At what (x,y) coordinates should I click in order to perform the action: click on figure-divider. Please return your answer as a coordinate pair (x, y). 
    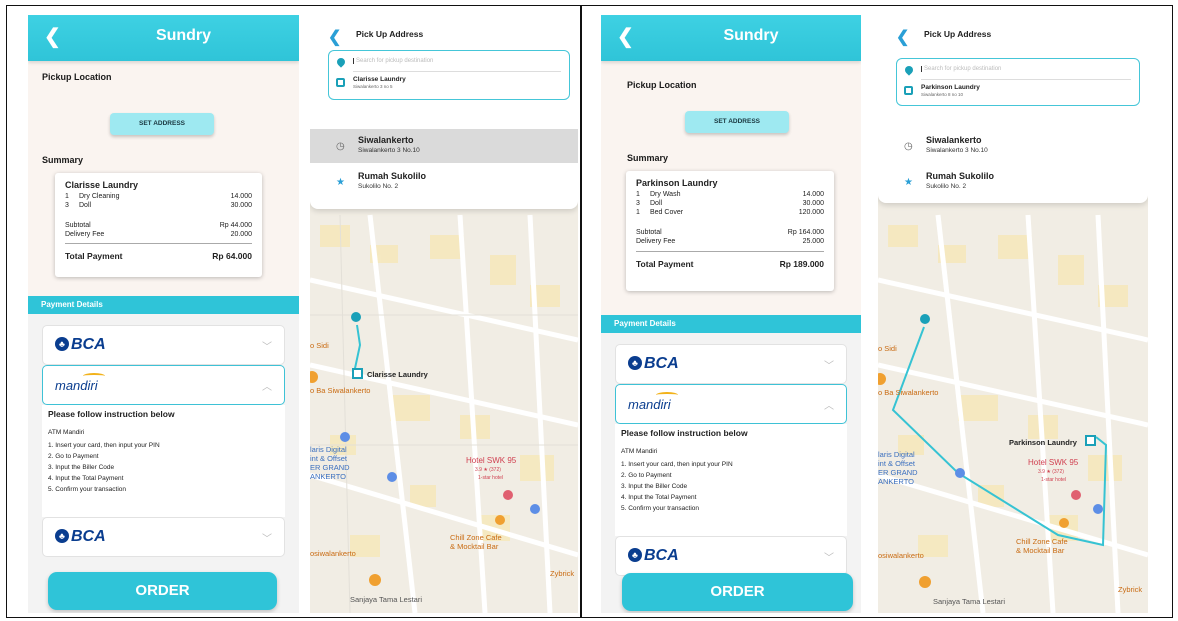
    Looking at the image, I should click on (581, 311).